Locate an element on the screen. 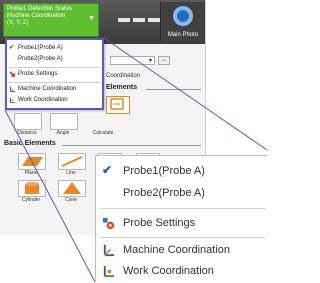  menu-item-probe1: ✔ Probe1(Probe A) is located at coordinates (182, 172).